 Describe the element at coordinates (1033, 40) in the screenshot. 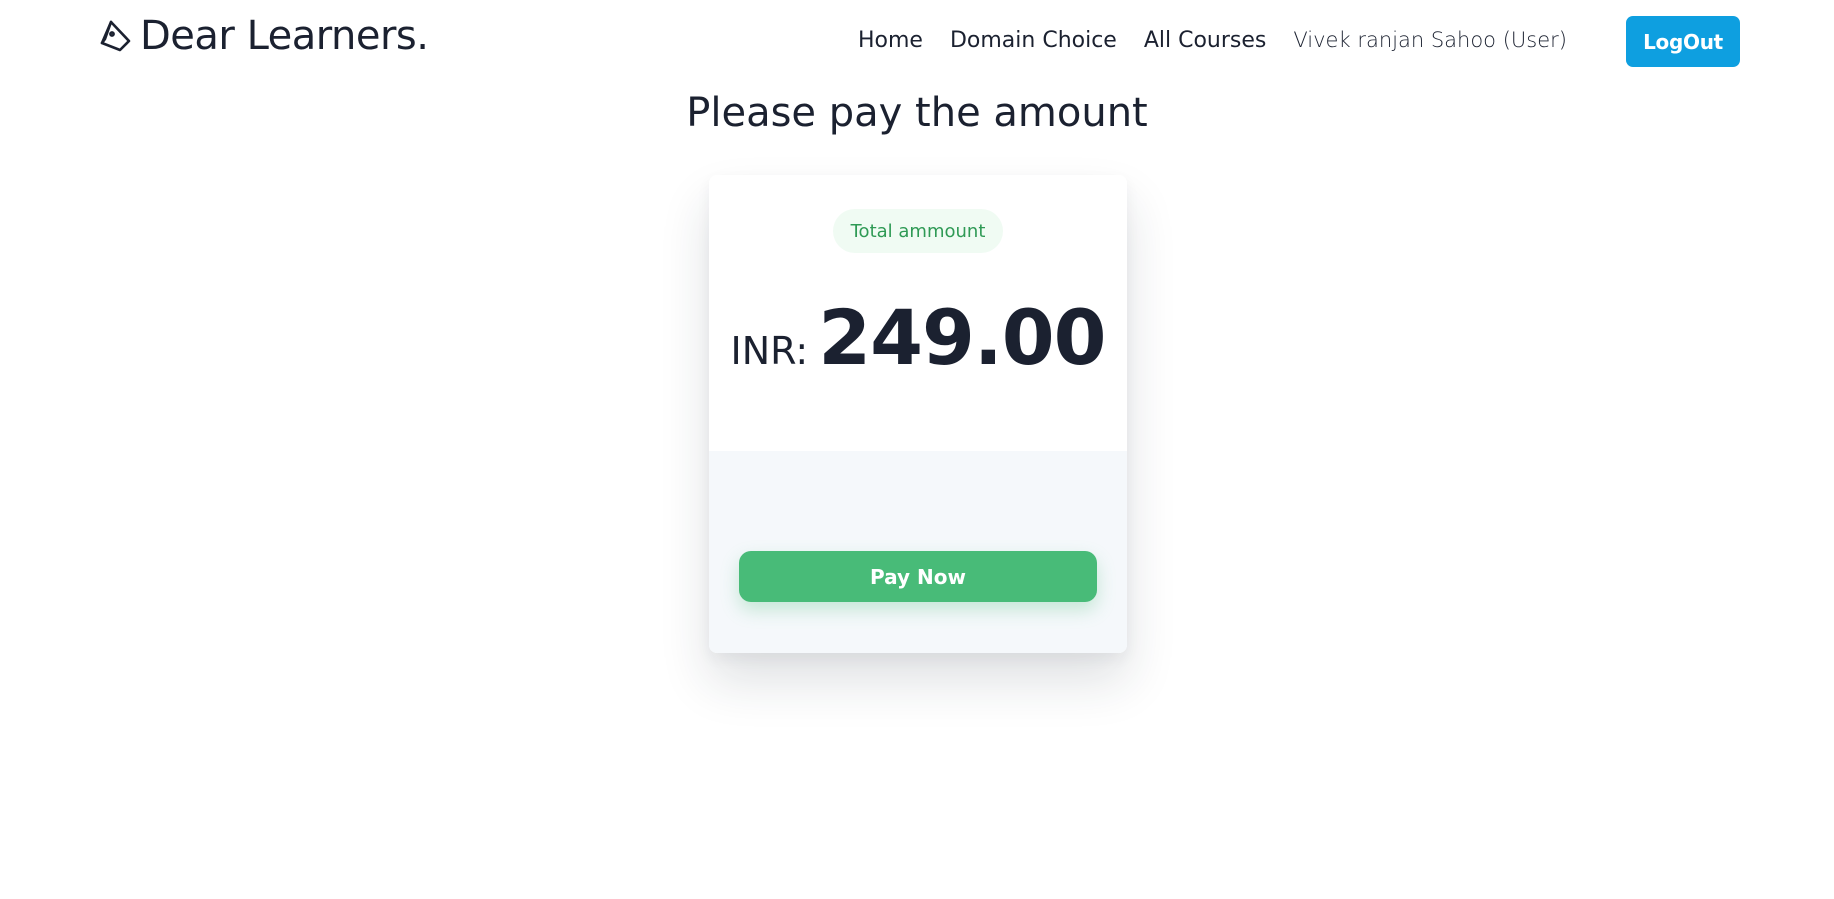

I see `nav-link-domain-choice: Domain Choice` at that location.